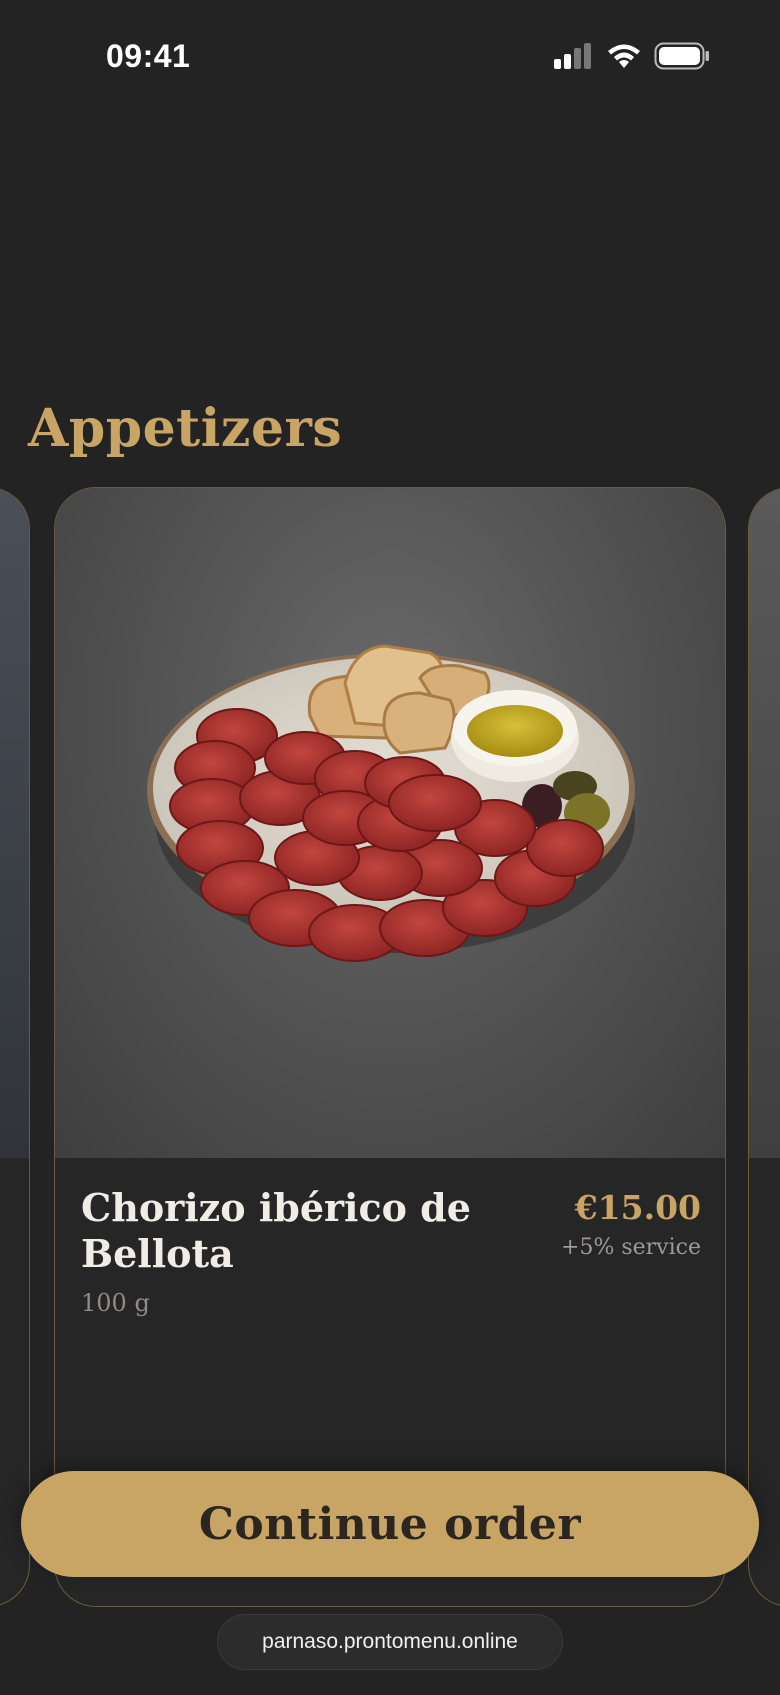  Describe the element at coordinates (682, 58) in the screenshot. I see `battery-icon` at that location.